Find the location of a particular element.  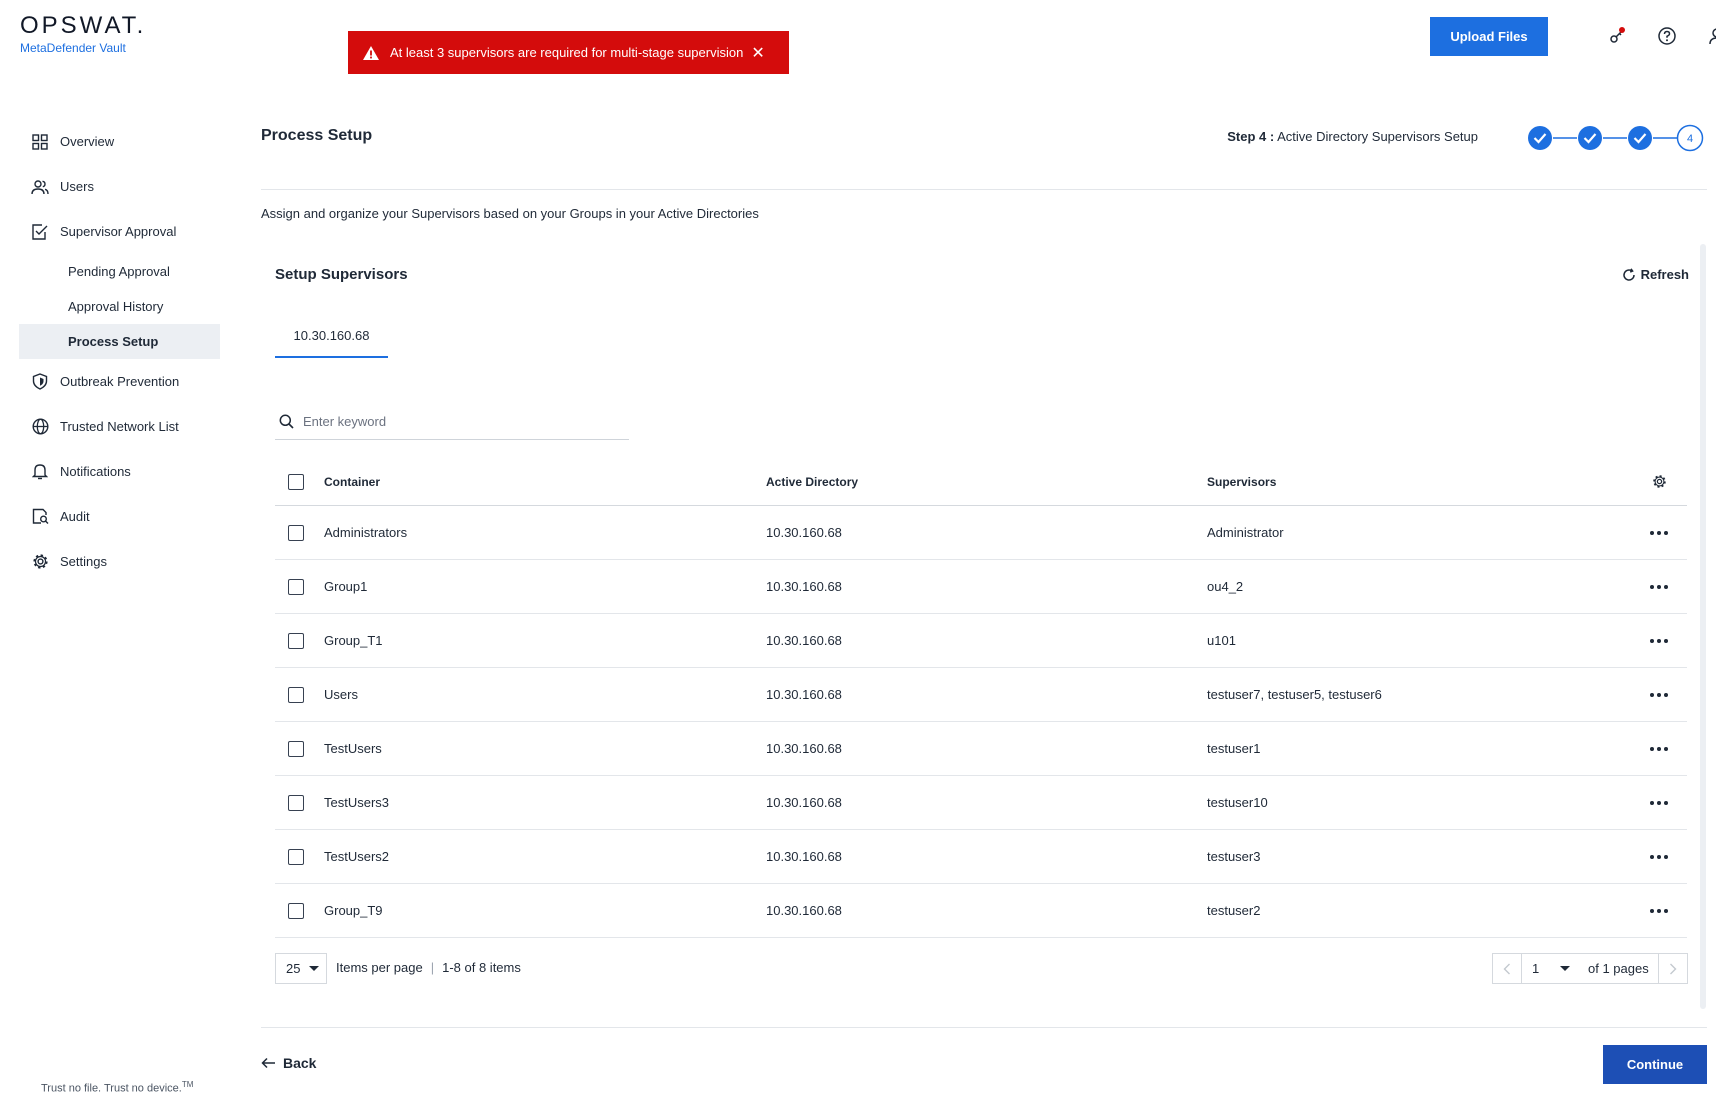

tab-active-directory: 10.30.160.68 is located at coordinates (331, 338).